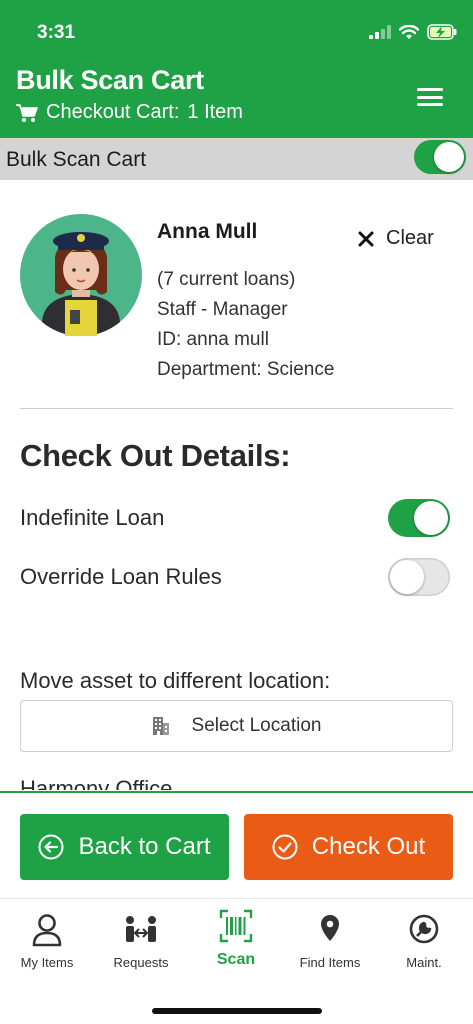  Describe the element at coordinates (144, 846) in the screenshot. I see `back-to-cart-label: Back to Cart` at that location.